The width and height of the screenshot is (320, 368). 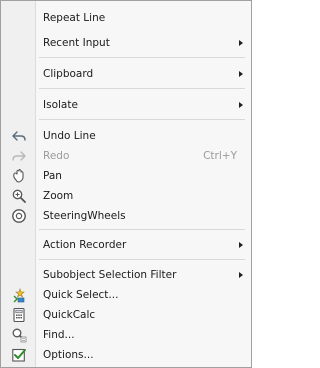 I want to click on steering-wheel-icon, so click(x=19, y=216).